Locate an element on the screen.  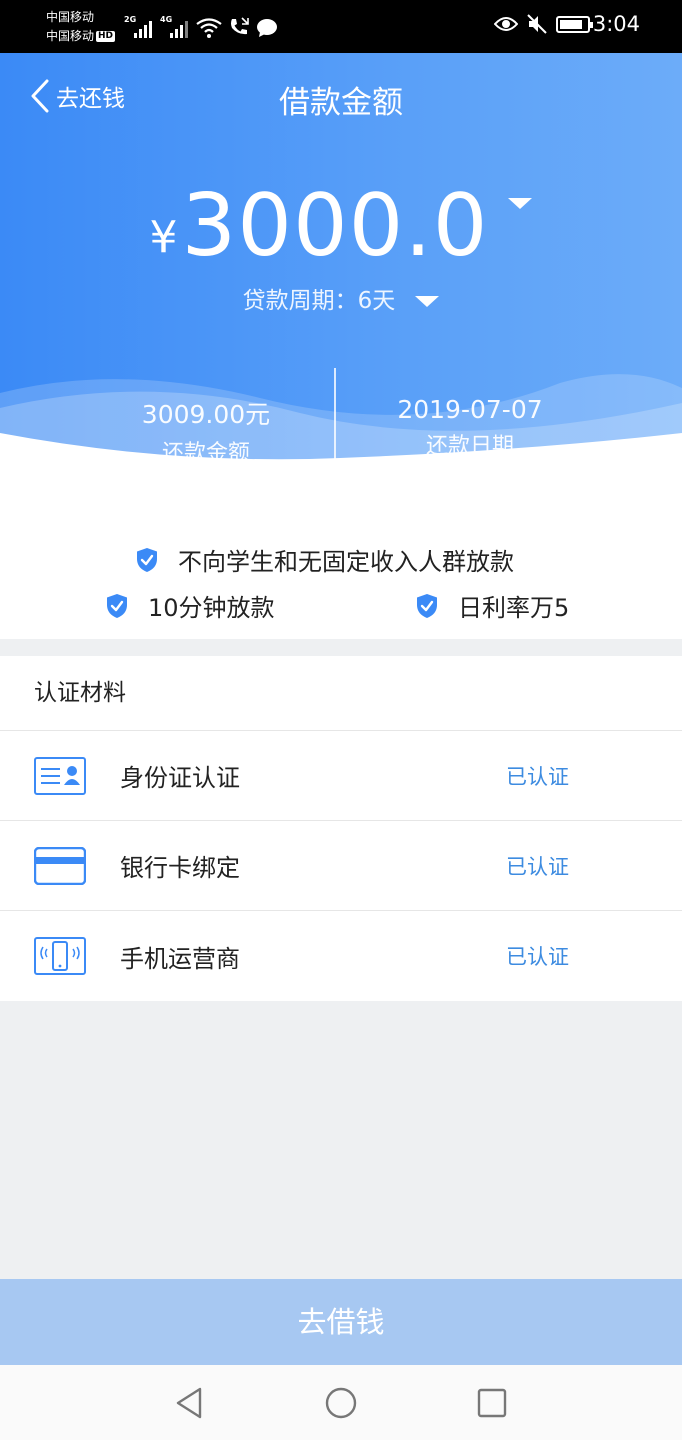
net-2g-label: 2G is located at coordinates (130, 19).